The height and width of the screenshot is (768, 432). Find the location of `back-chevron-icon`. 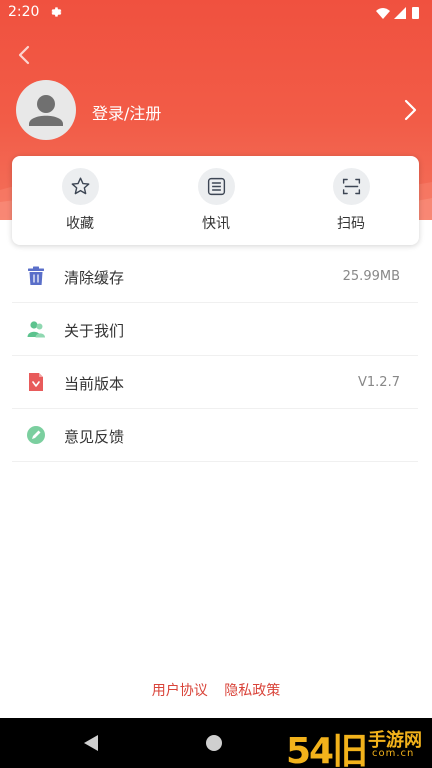

back-chevron-icon is located at coordinates (24, 55).